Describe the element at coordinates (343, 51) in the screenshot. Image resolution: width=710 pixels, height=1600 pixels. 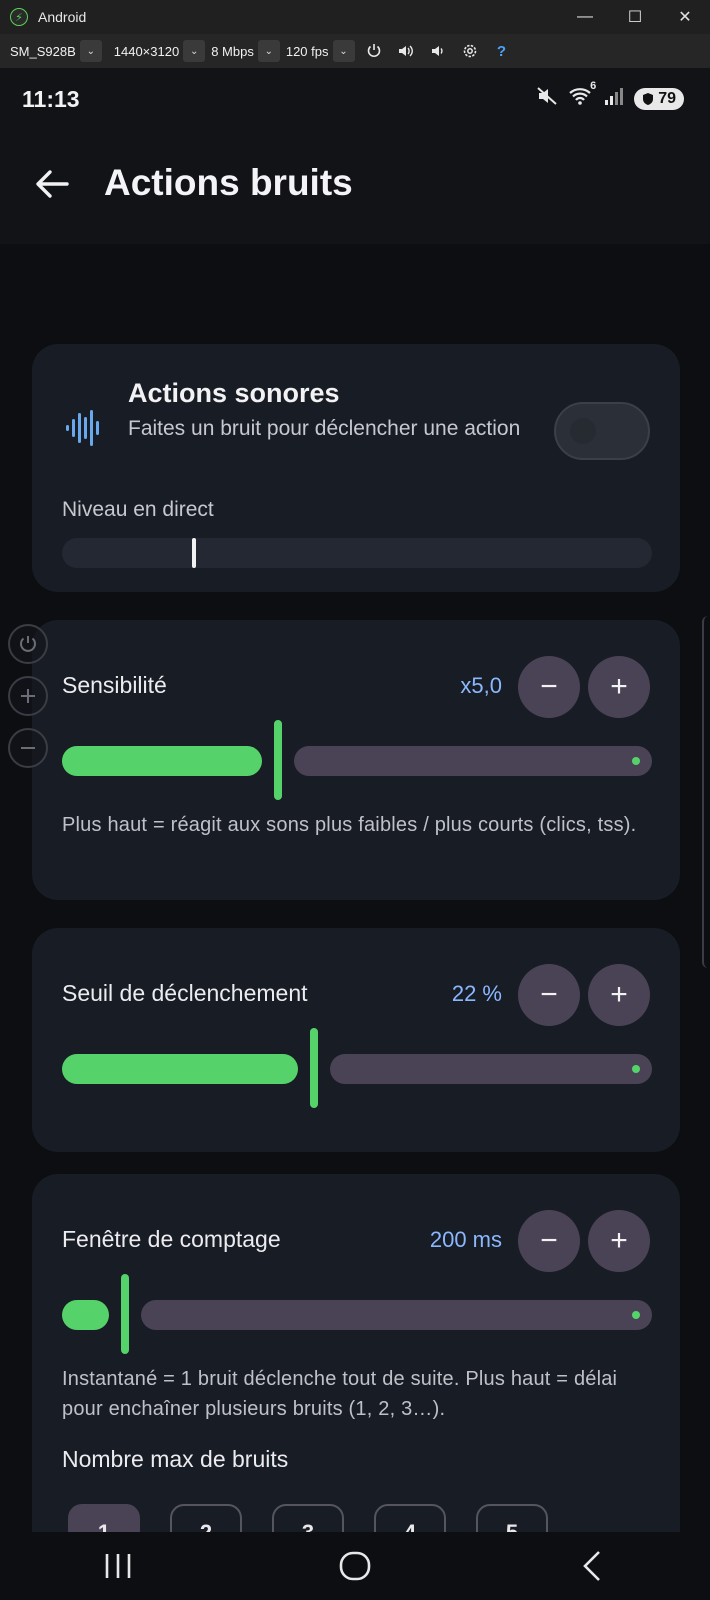
I see `fps-dropdown: ⌄` at that location.